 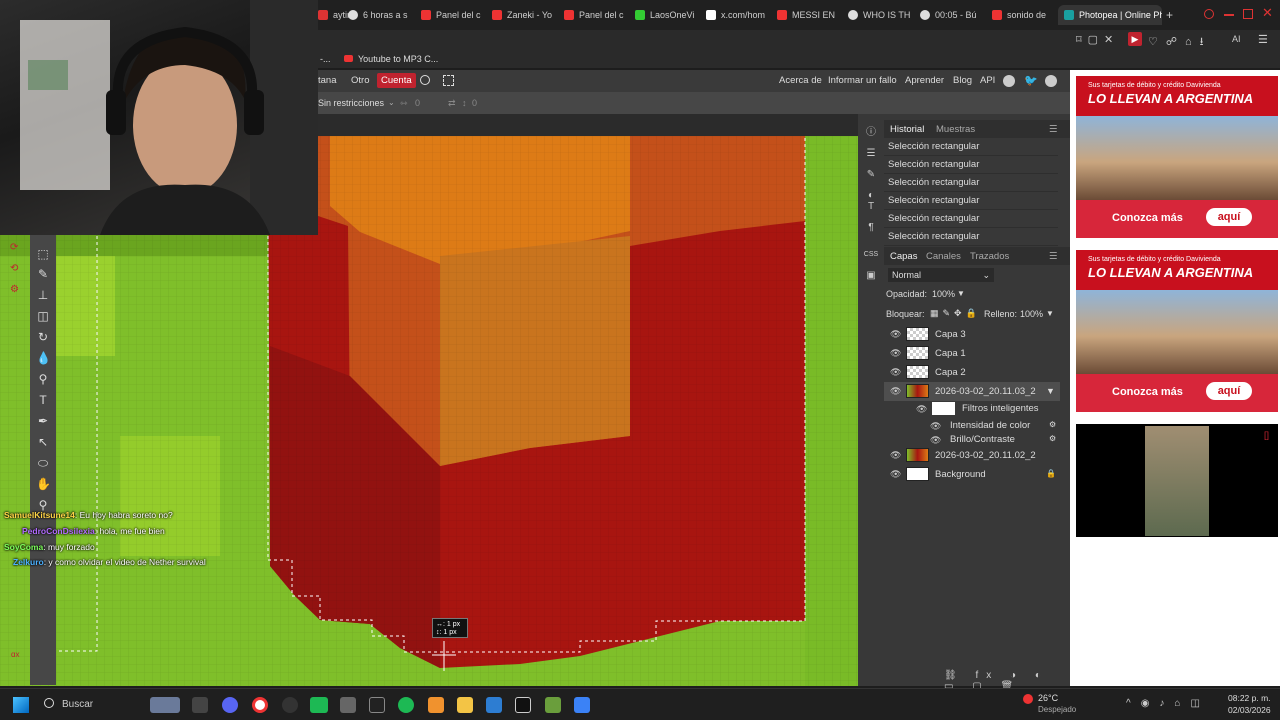 What do you see at coordinates (1229, 15) in the screenshot?
I see `minimize-icon` at bounding box center [1229, 15].